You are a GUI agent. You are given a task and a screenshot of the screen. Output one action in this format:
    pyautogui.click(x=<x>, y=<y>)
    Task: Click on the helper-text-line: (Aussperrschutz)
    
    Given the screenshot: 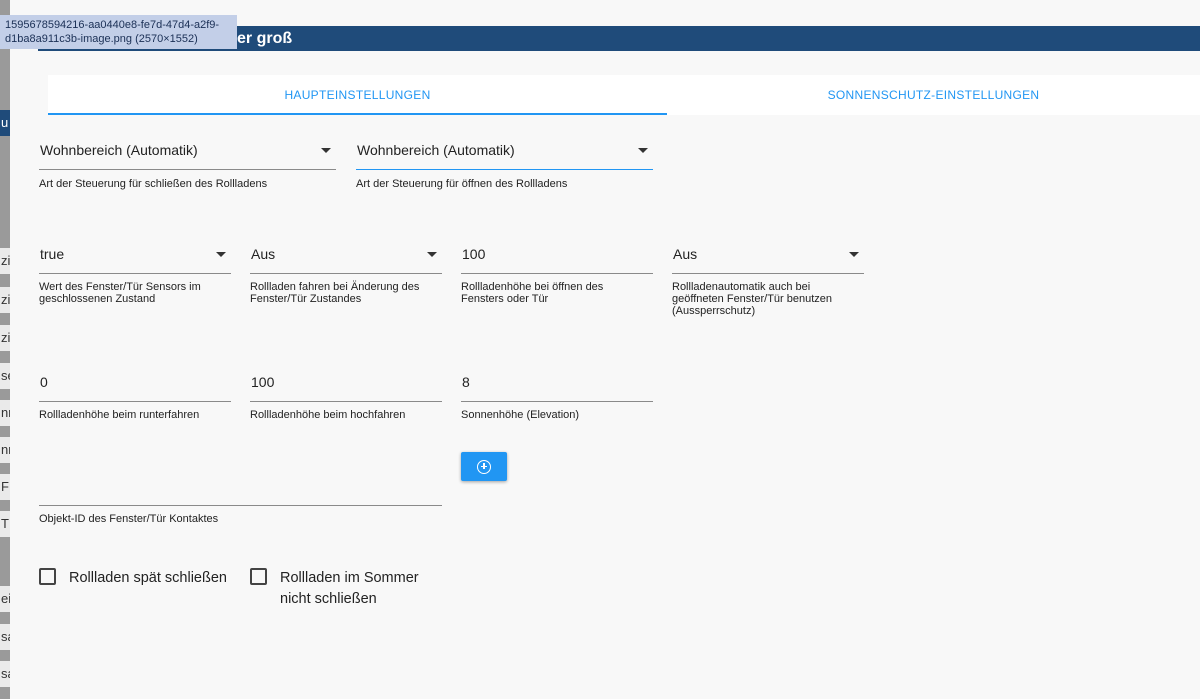 What is the action you would take?
    pyautogui.click(x=714, y=311)
    